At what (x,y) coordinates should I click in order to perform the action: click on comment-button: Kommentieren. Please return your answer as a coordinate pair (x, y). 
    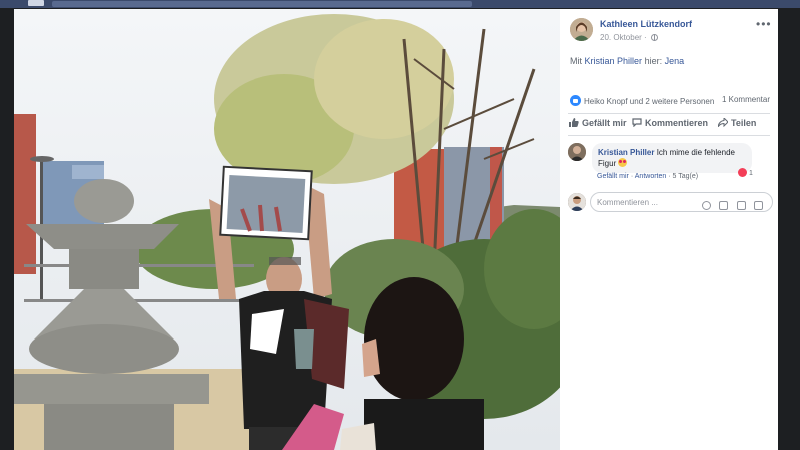
    Looking at the image, I should click on (670, 123).